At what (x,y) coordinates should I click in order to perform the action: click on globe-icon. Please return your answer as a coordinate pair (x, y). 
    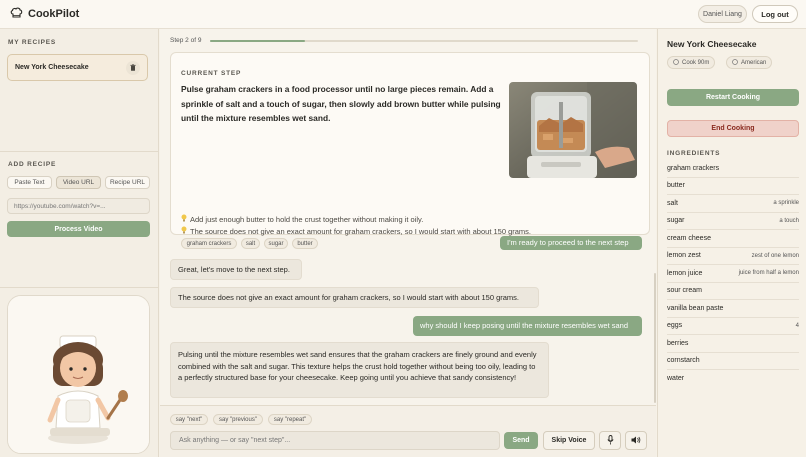
    Looking at the image, I should click on (735, 62).